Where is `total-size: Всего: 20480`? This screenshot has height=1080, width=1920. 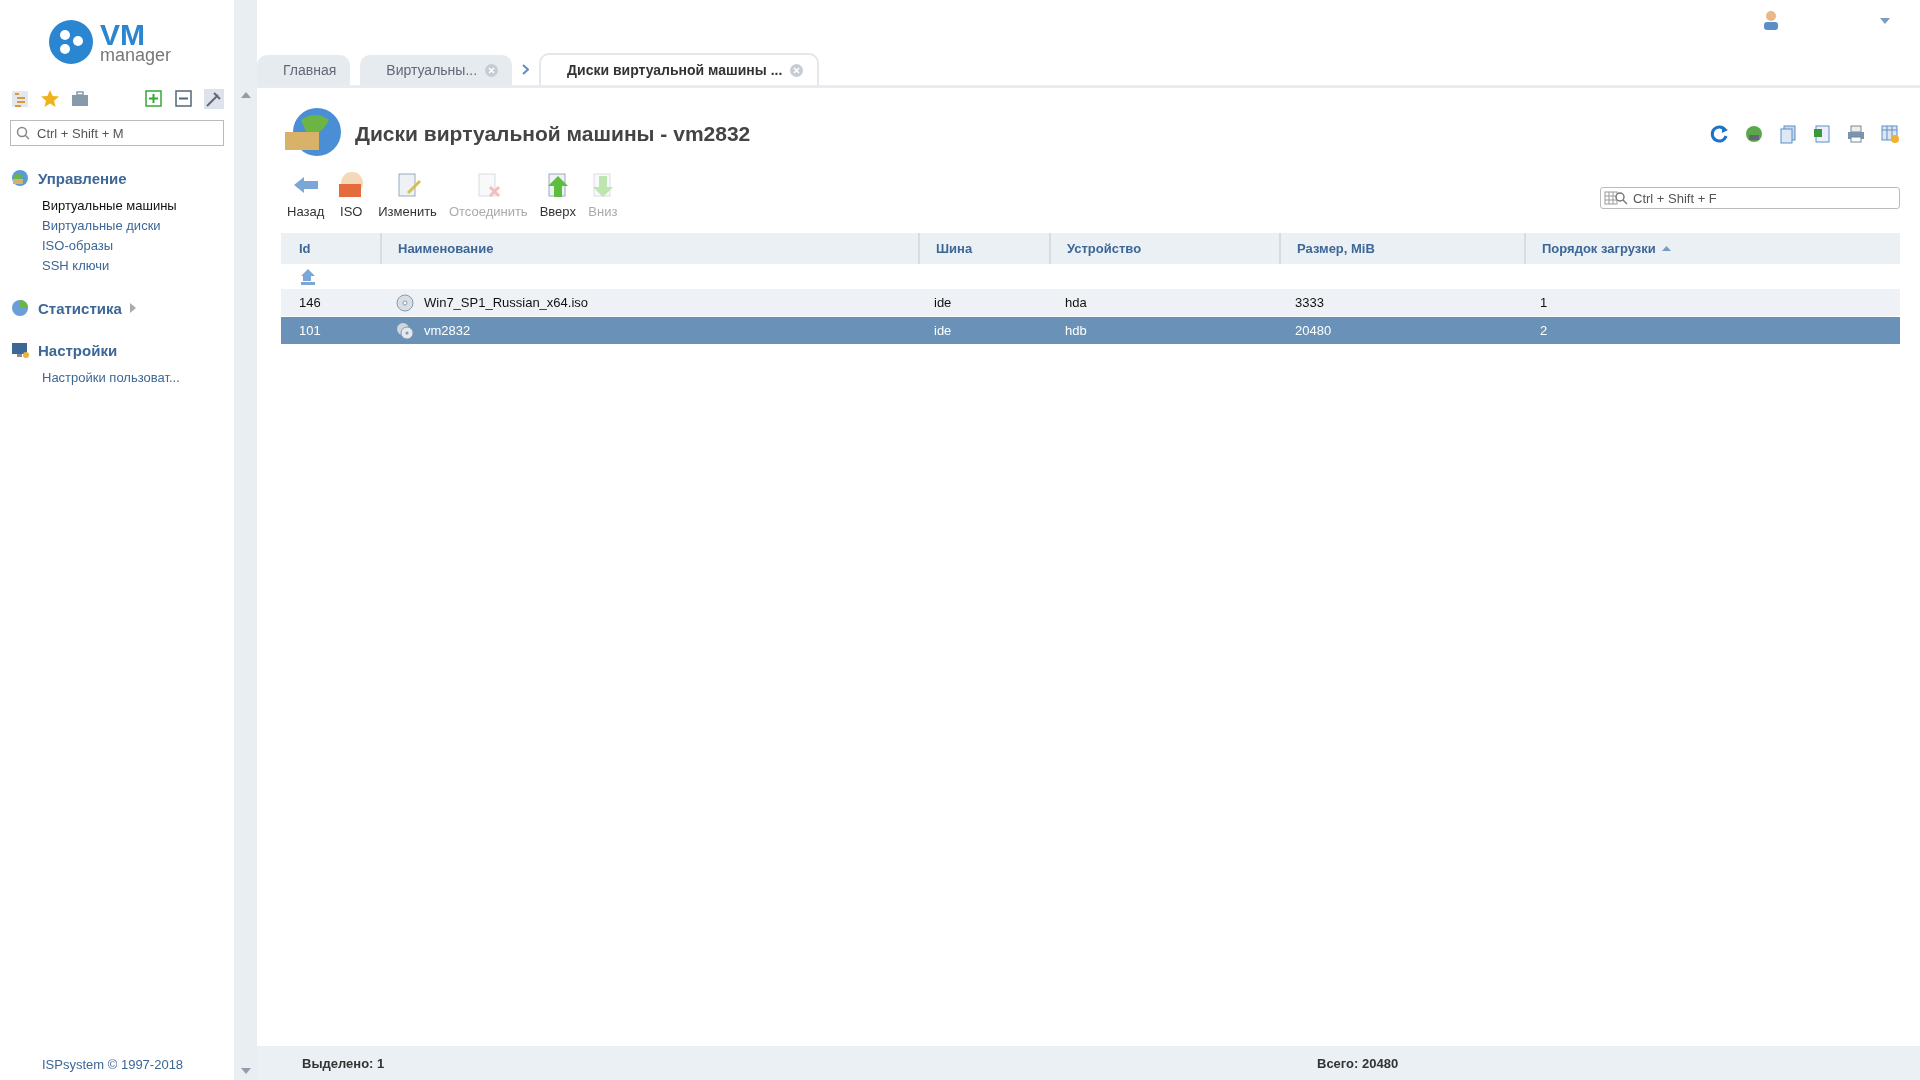
total-size: Всего: 20480 is located at coordinates (1358, 1063).